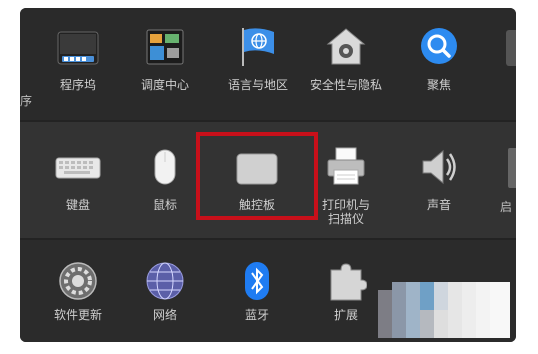 This screenshot has height=354, width=538. What do you see at coordinates (438, 205) in the screenshot?
I see `pref-sound-label: 声音` at bounding box center [438, 205].